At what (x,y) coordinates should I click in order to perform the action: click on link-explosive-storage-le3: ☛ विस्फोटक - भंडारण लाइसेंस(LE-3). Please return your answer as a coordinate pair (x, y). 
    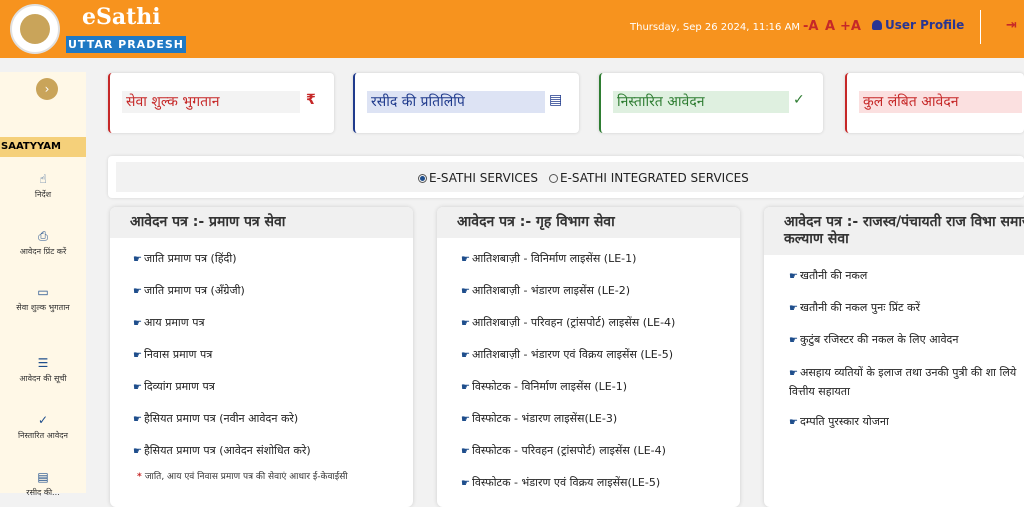
    Looking at the image, I should click on (539, 418).